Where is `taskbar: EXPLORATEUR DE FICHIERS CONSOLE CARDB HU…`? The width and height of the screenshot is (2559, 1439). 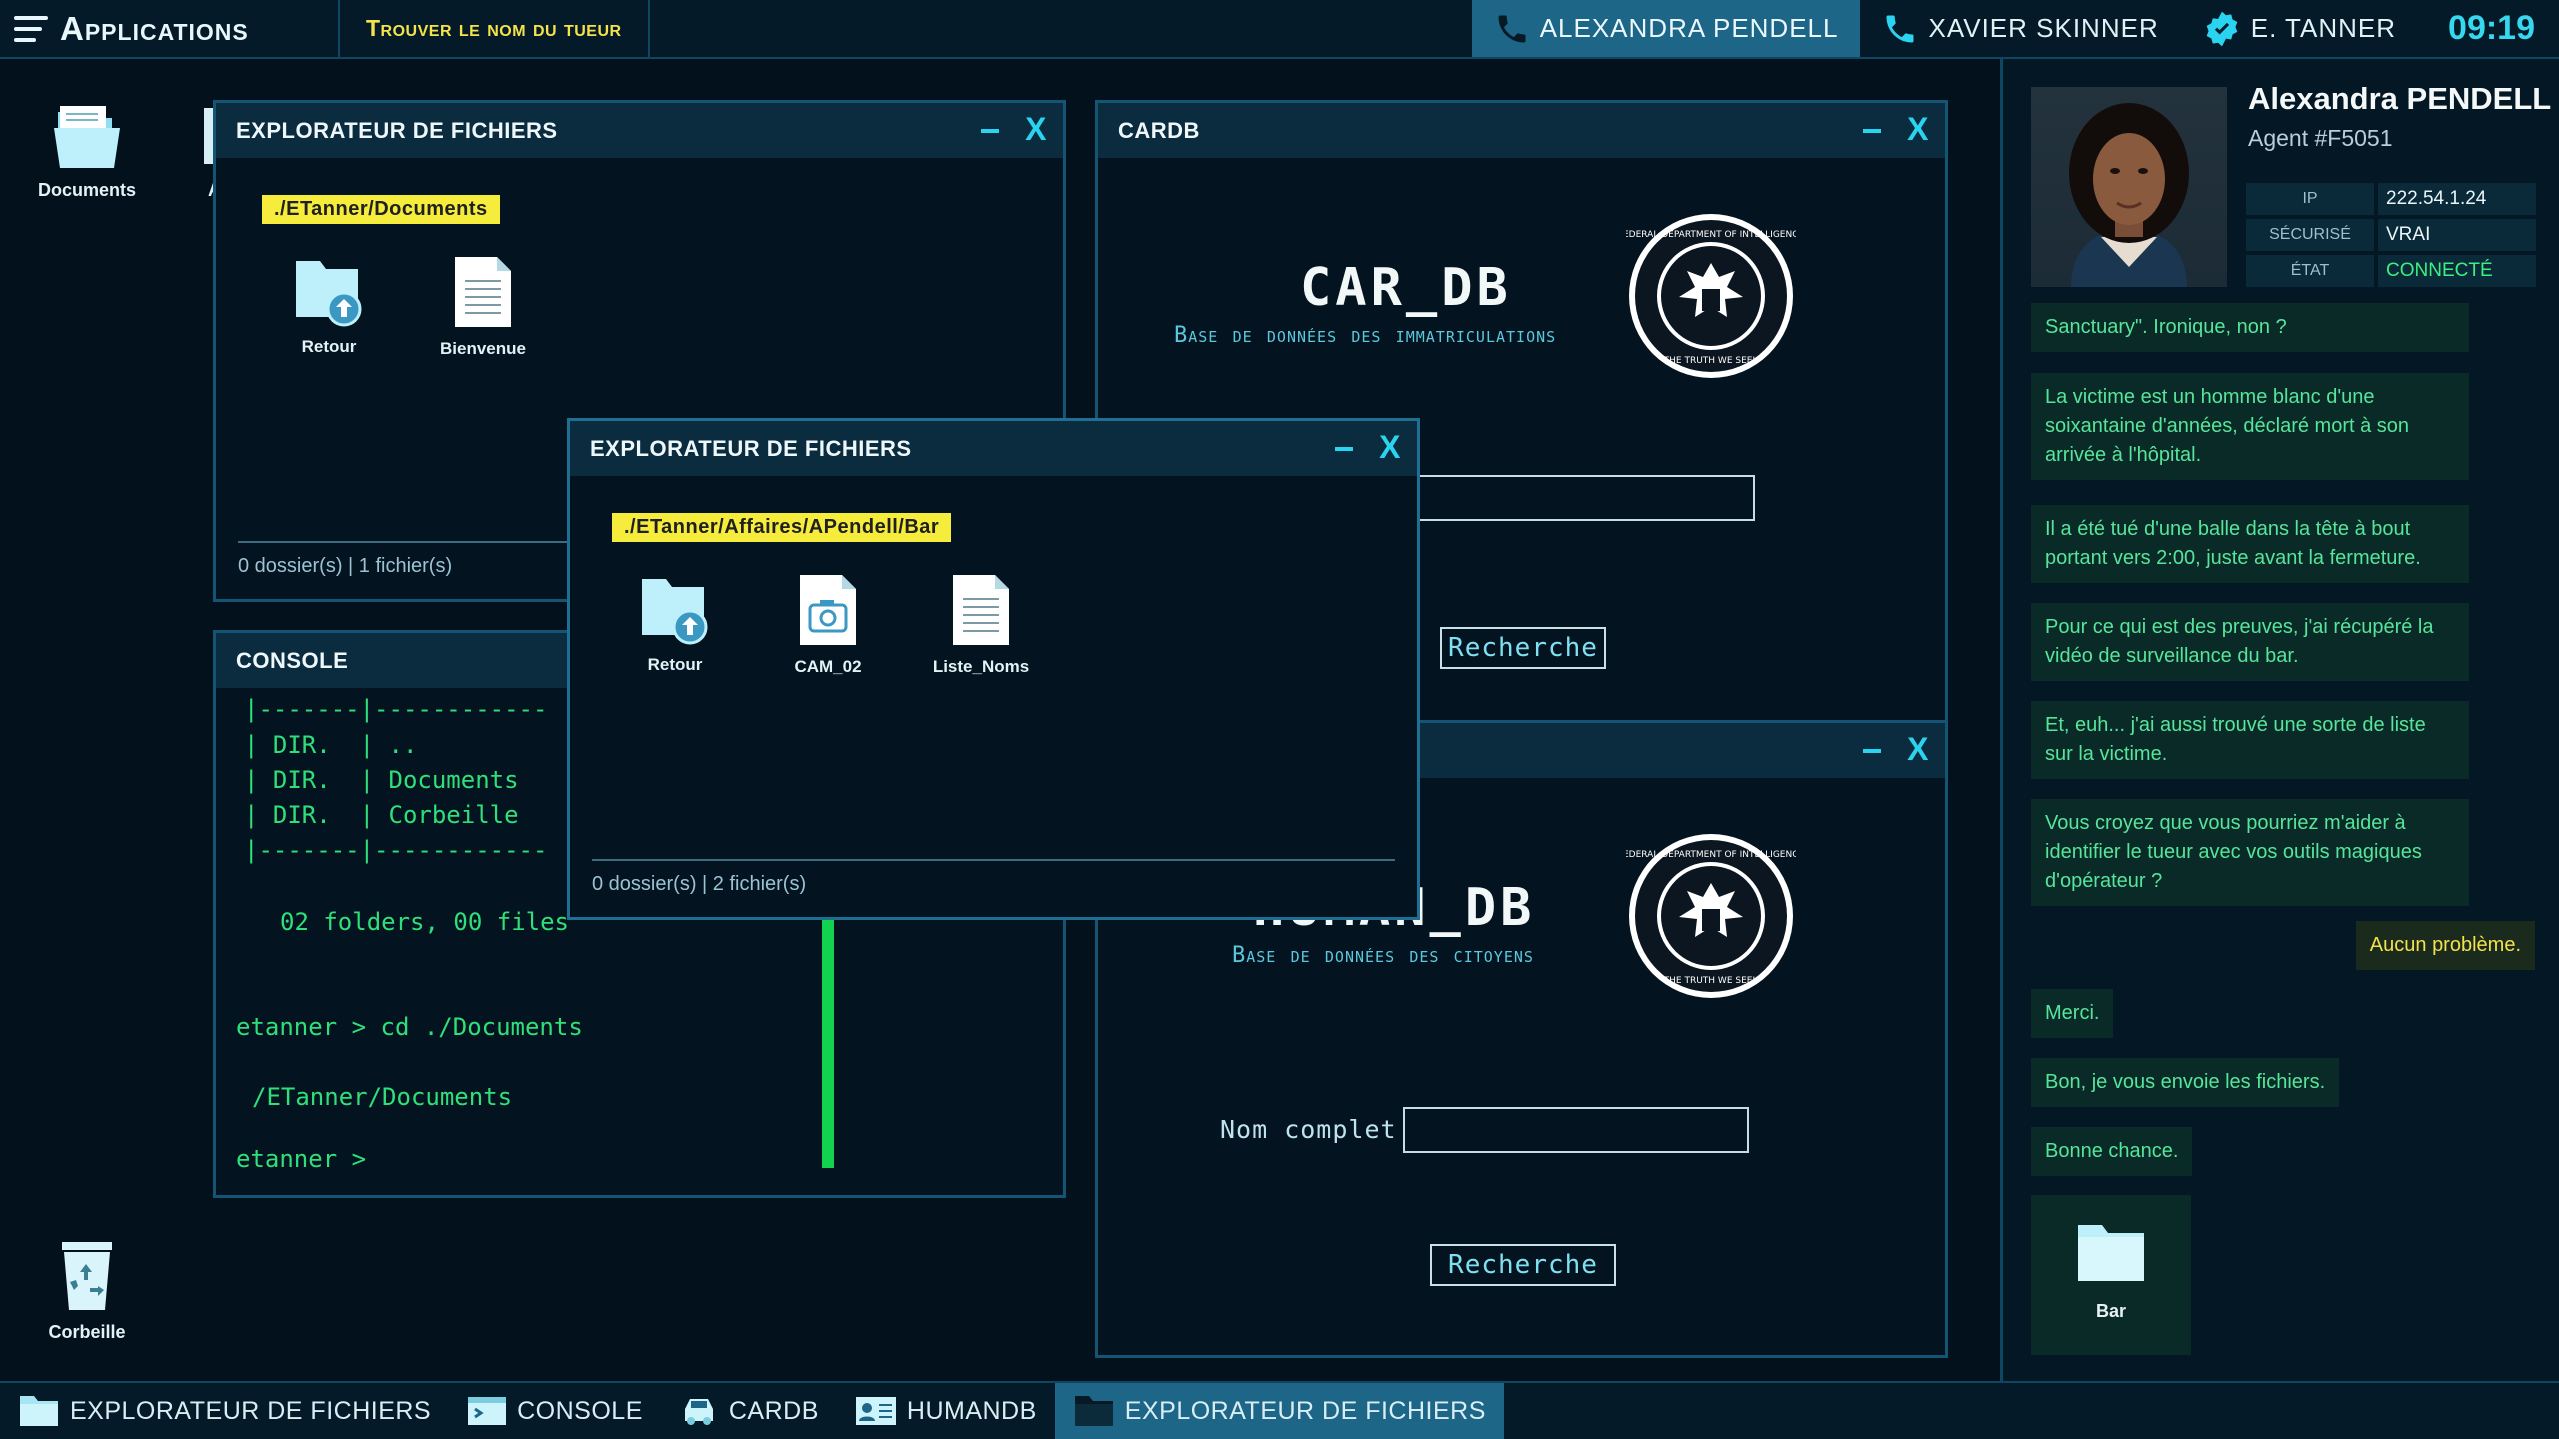 taskbar: EXPLORATEUR DE FICHIERS CONSOLE CARDB HU… is located at coordinates (1279, 1410).